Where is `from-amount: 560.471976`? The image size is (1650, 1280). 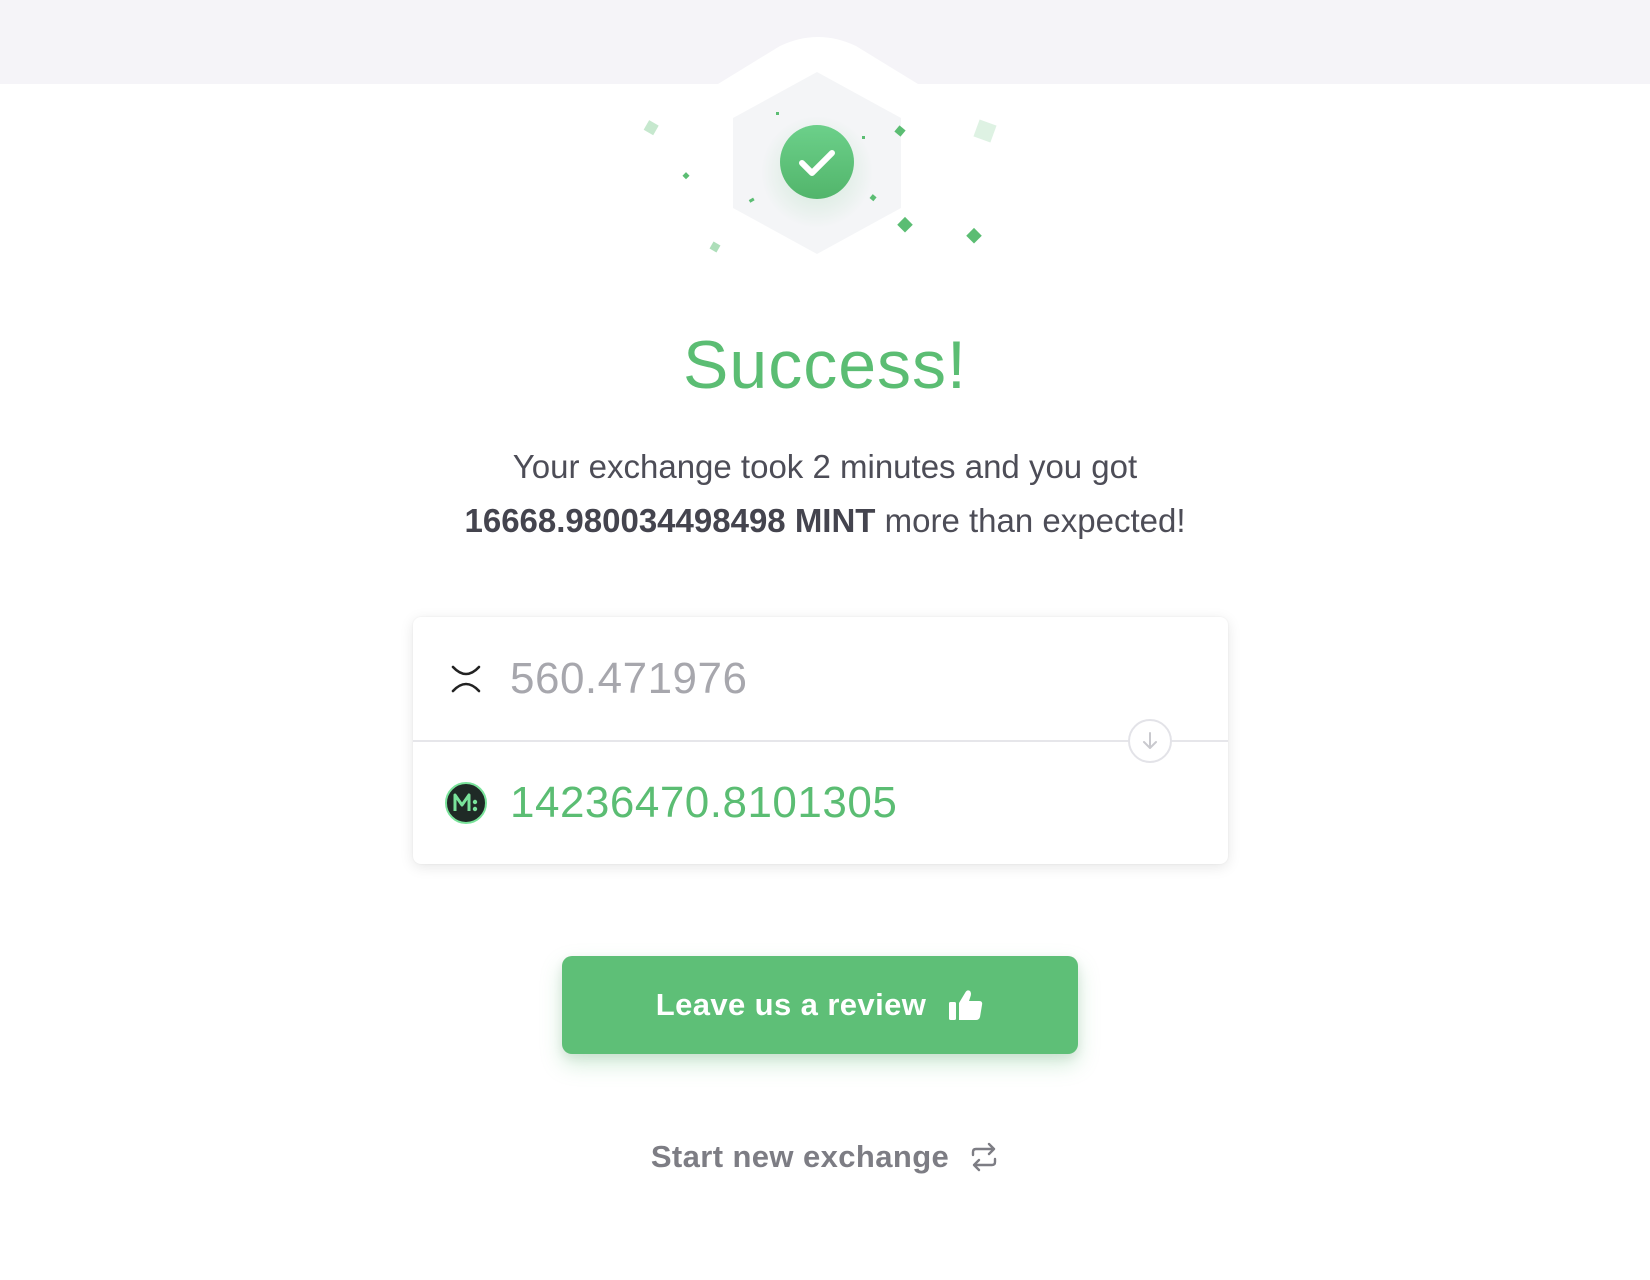 from-amount: 560.471976 is located at coordinates (629, 678).